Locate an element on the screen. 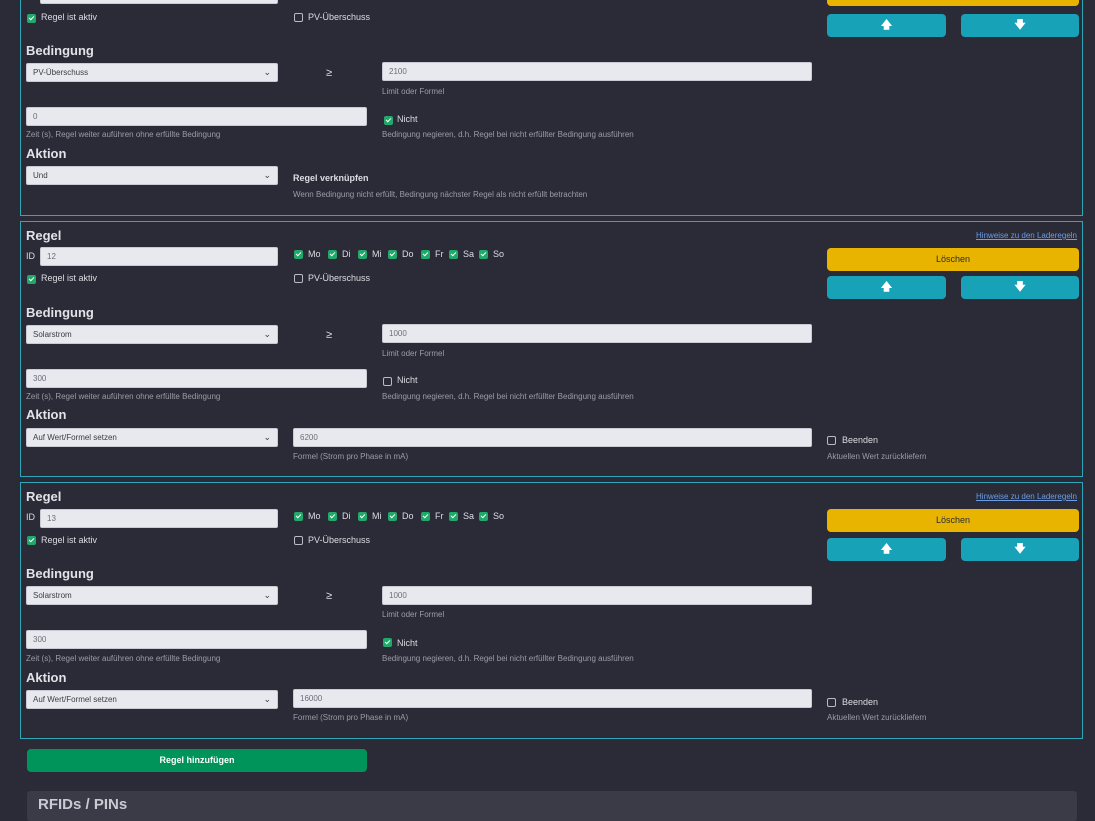 This screenshot has width=1095, height=821. rfid-section: RFIDs / PINs is located at coordinates (552, 806).